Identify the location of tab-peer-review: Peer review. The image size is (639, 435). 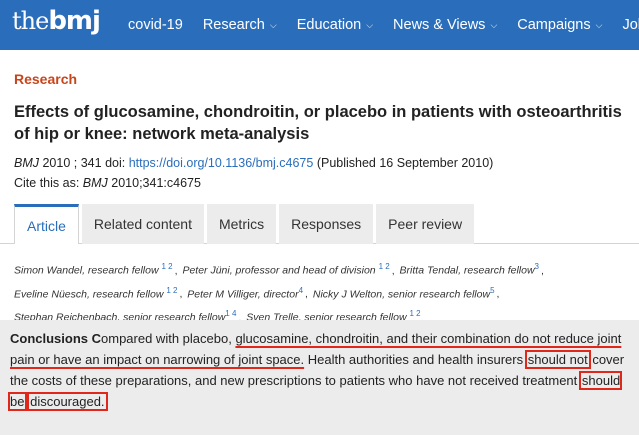
(425, 224).